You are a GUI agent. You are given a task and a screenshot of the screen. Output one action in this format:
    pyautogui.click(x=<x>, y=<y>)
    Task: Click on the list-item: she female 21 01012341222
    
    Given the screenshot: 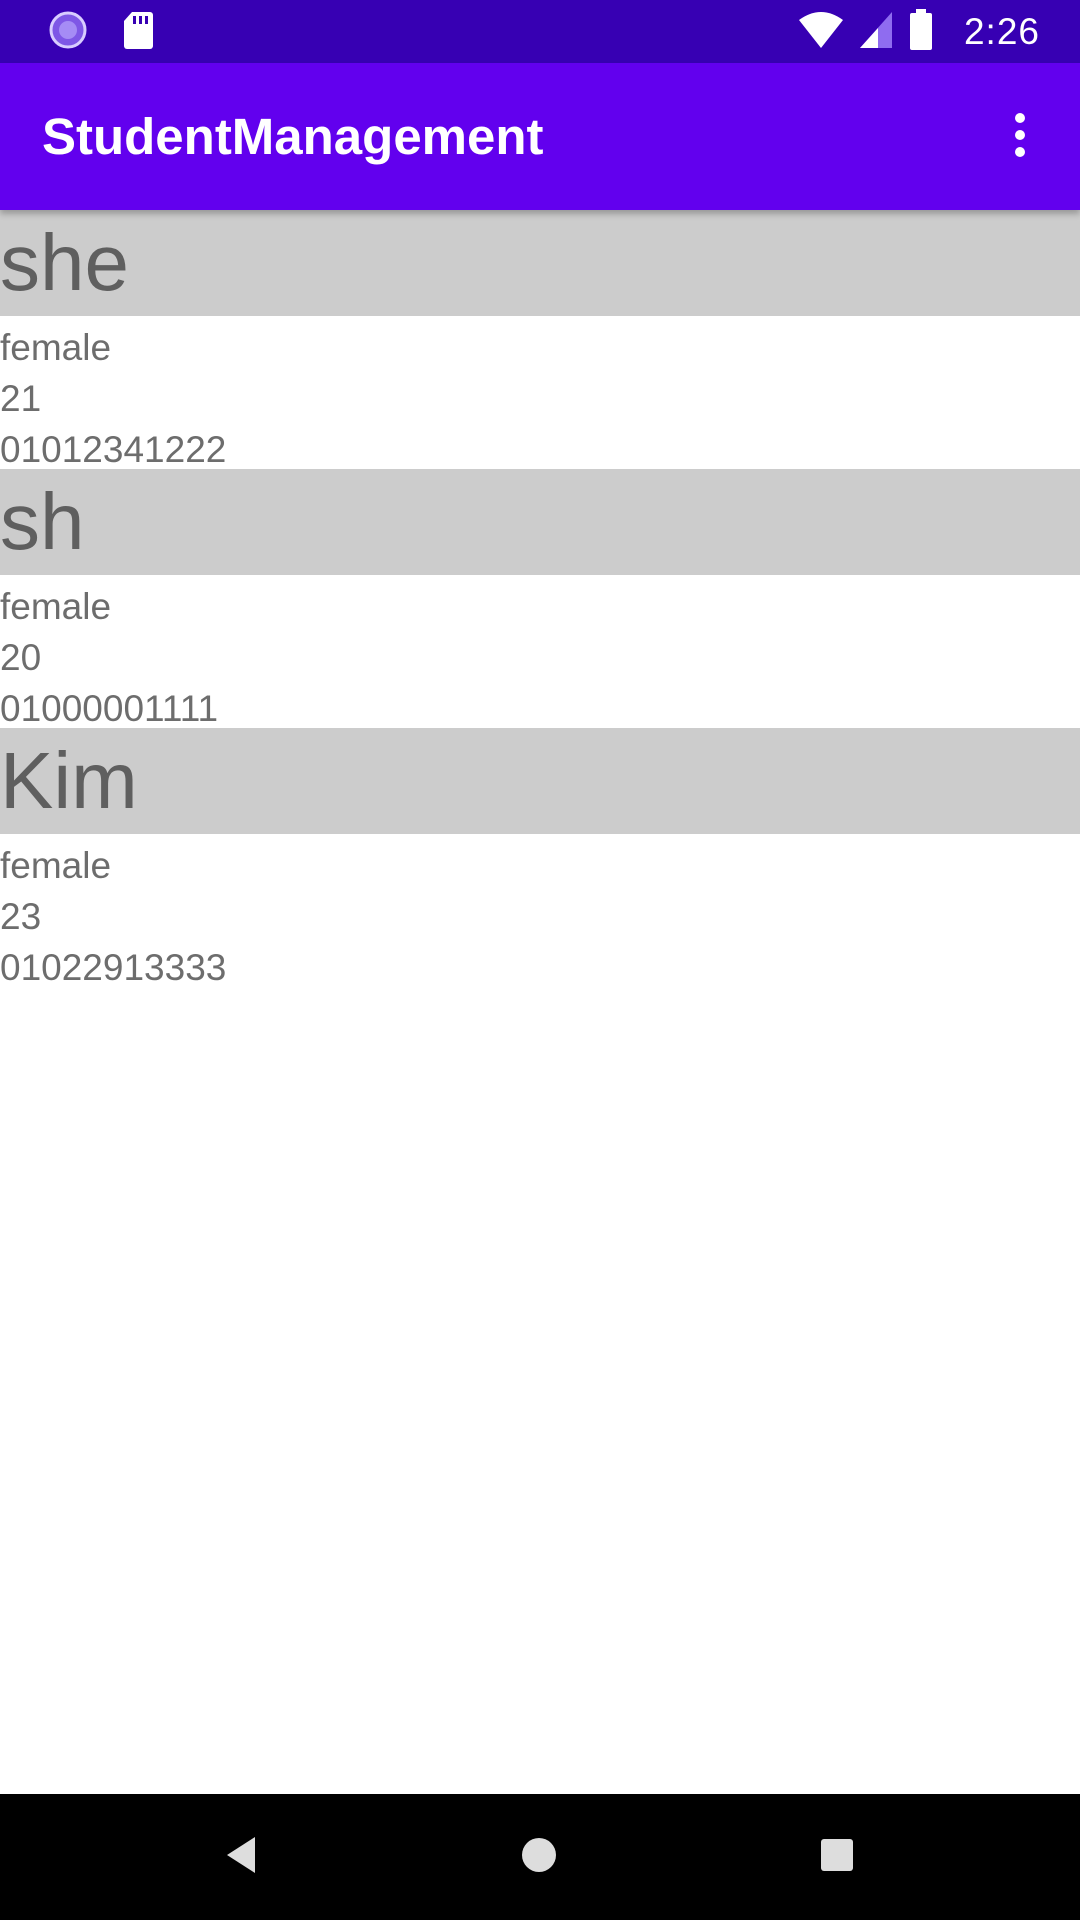 What is the action you would take?
    pyautogui.click(x=540, y=340)
    